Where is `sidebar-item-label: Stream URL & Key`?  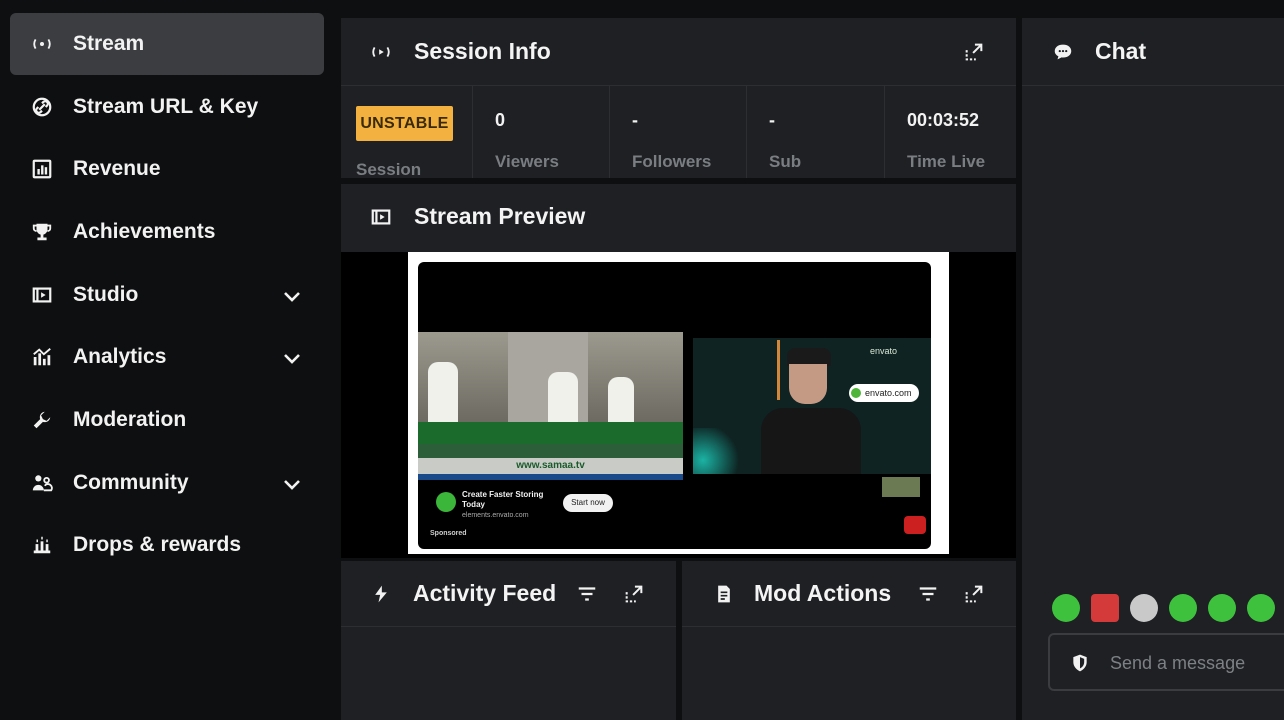 sidebar-item-label: Stream URL & Key is located at coordinates (166, 106).